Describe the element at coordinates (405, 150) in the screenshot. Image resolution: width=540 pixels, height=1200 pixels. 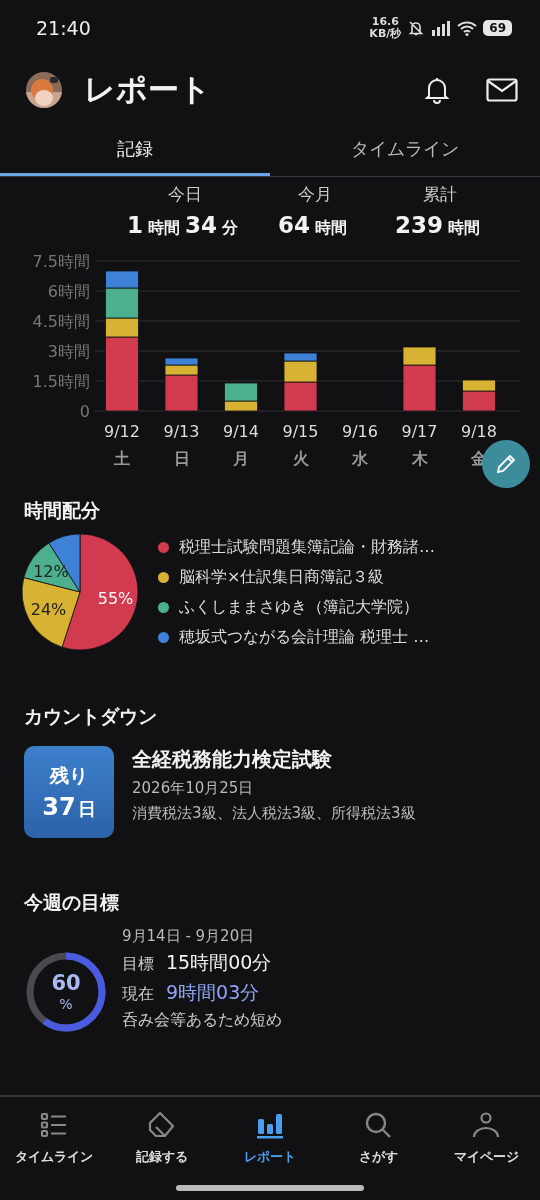
I see `tab: タイムライン` at that location.